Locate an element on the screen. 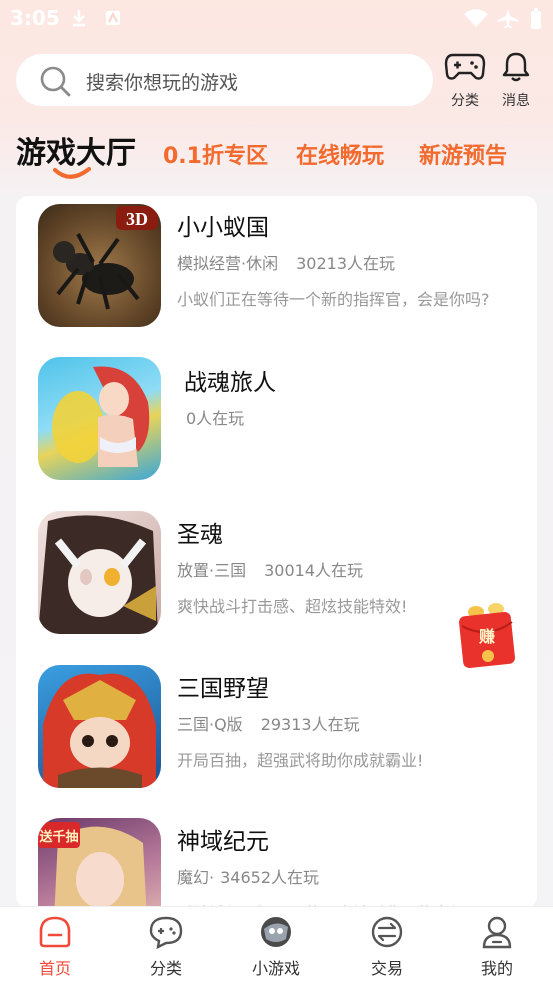 The image size is (553, 983). game-tags: 放置·三国 is located at coordinates (212, 570).